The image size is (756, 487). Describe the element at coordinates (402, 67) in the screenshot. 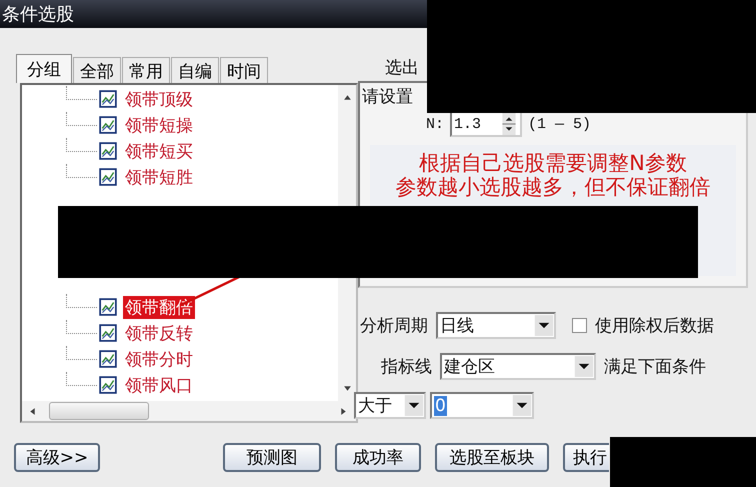

I see `output-label: 选出` at that location.